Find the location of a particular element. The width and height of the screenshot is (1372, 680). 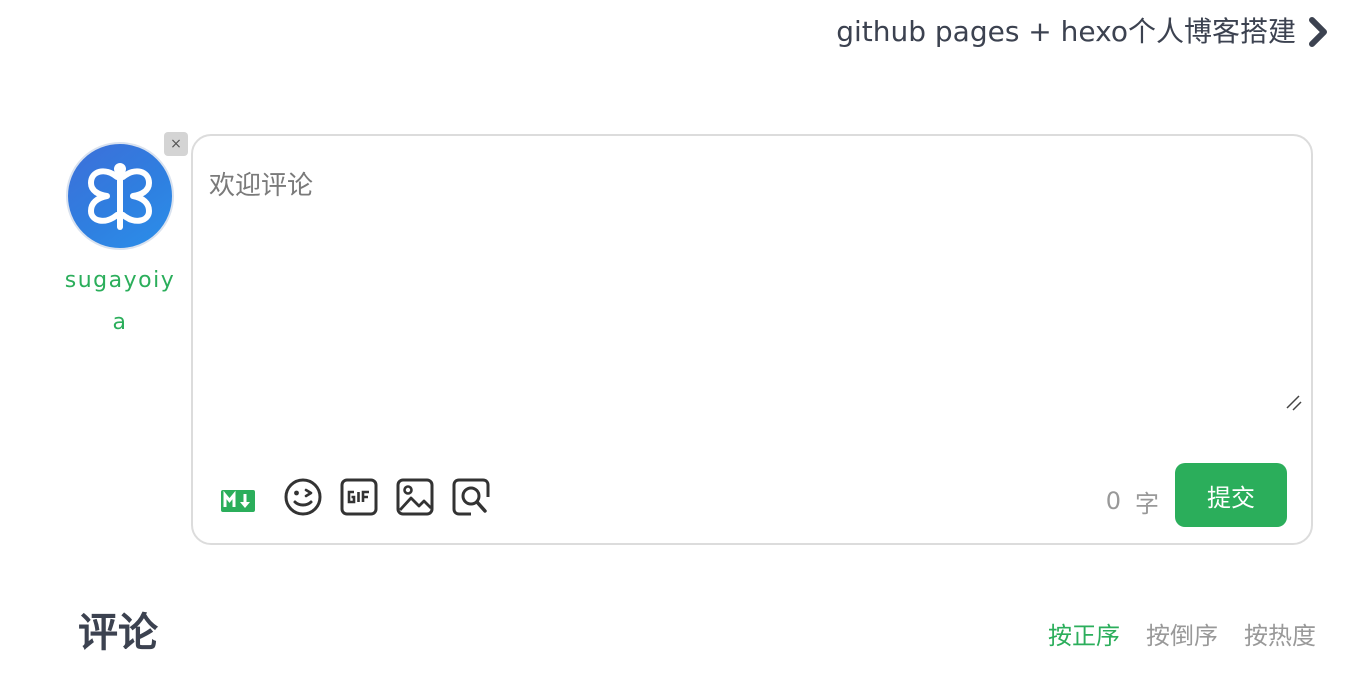

butterfly-logo-icon is located at coordinates (120, 196).